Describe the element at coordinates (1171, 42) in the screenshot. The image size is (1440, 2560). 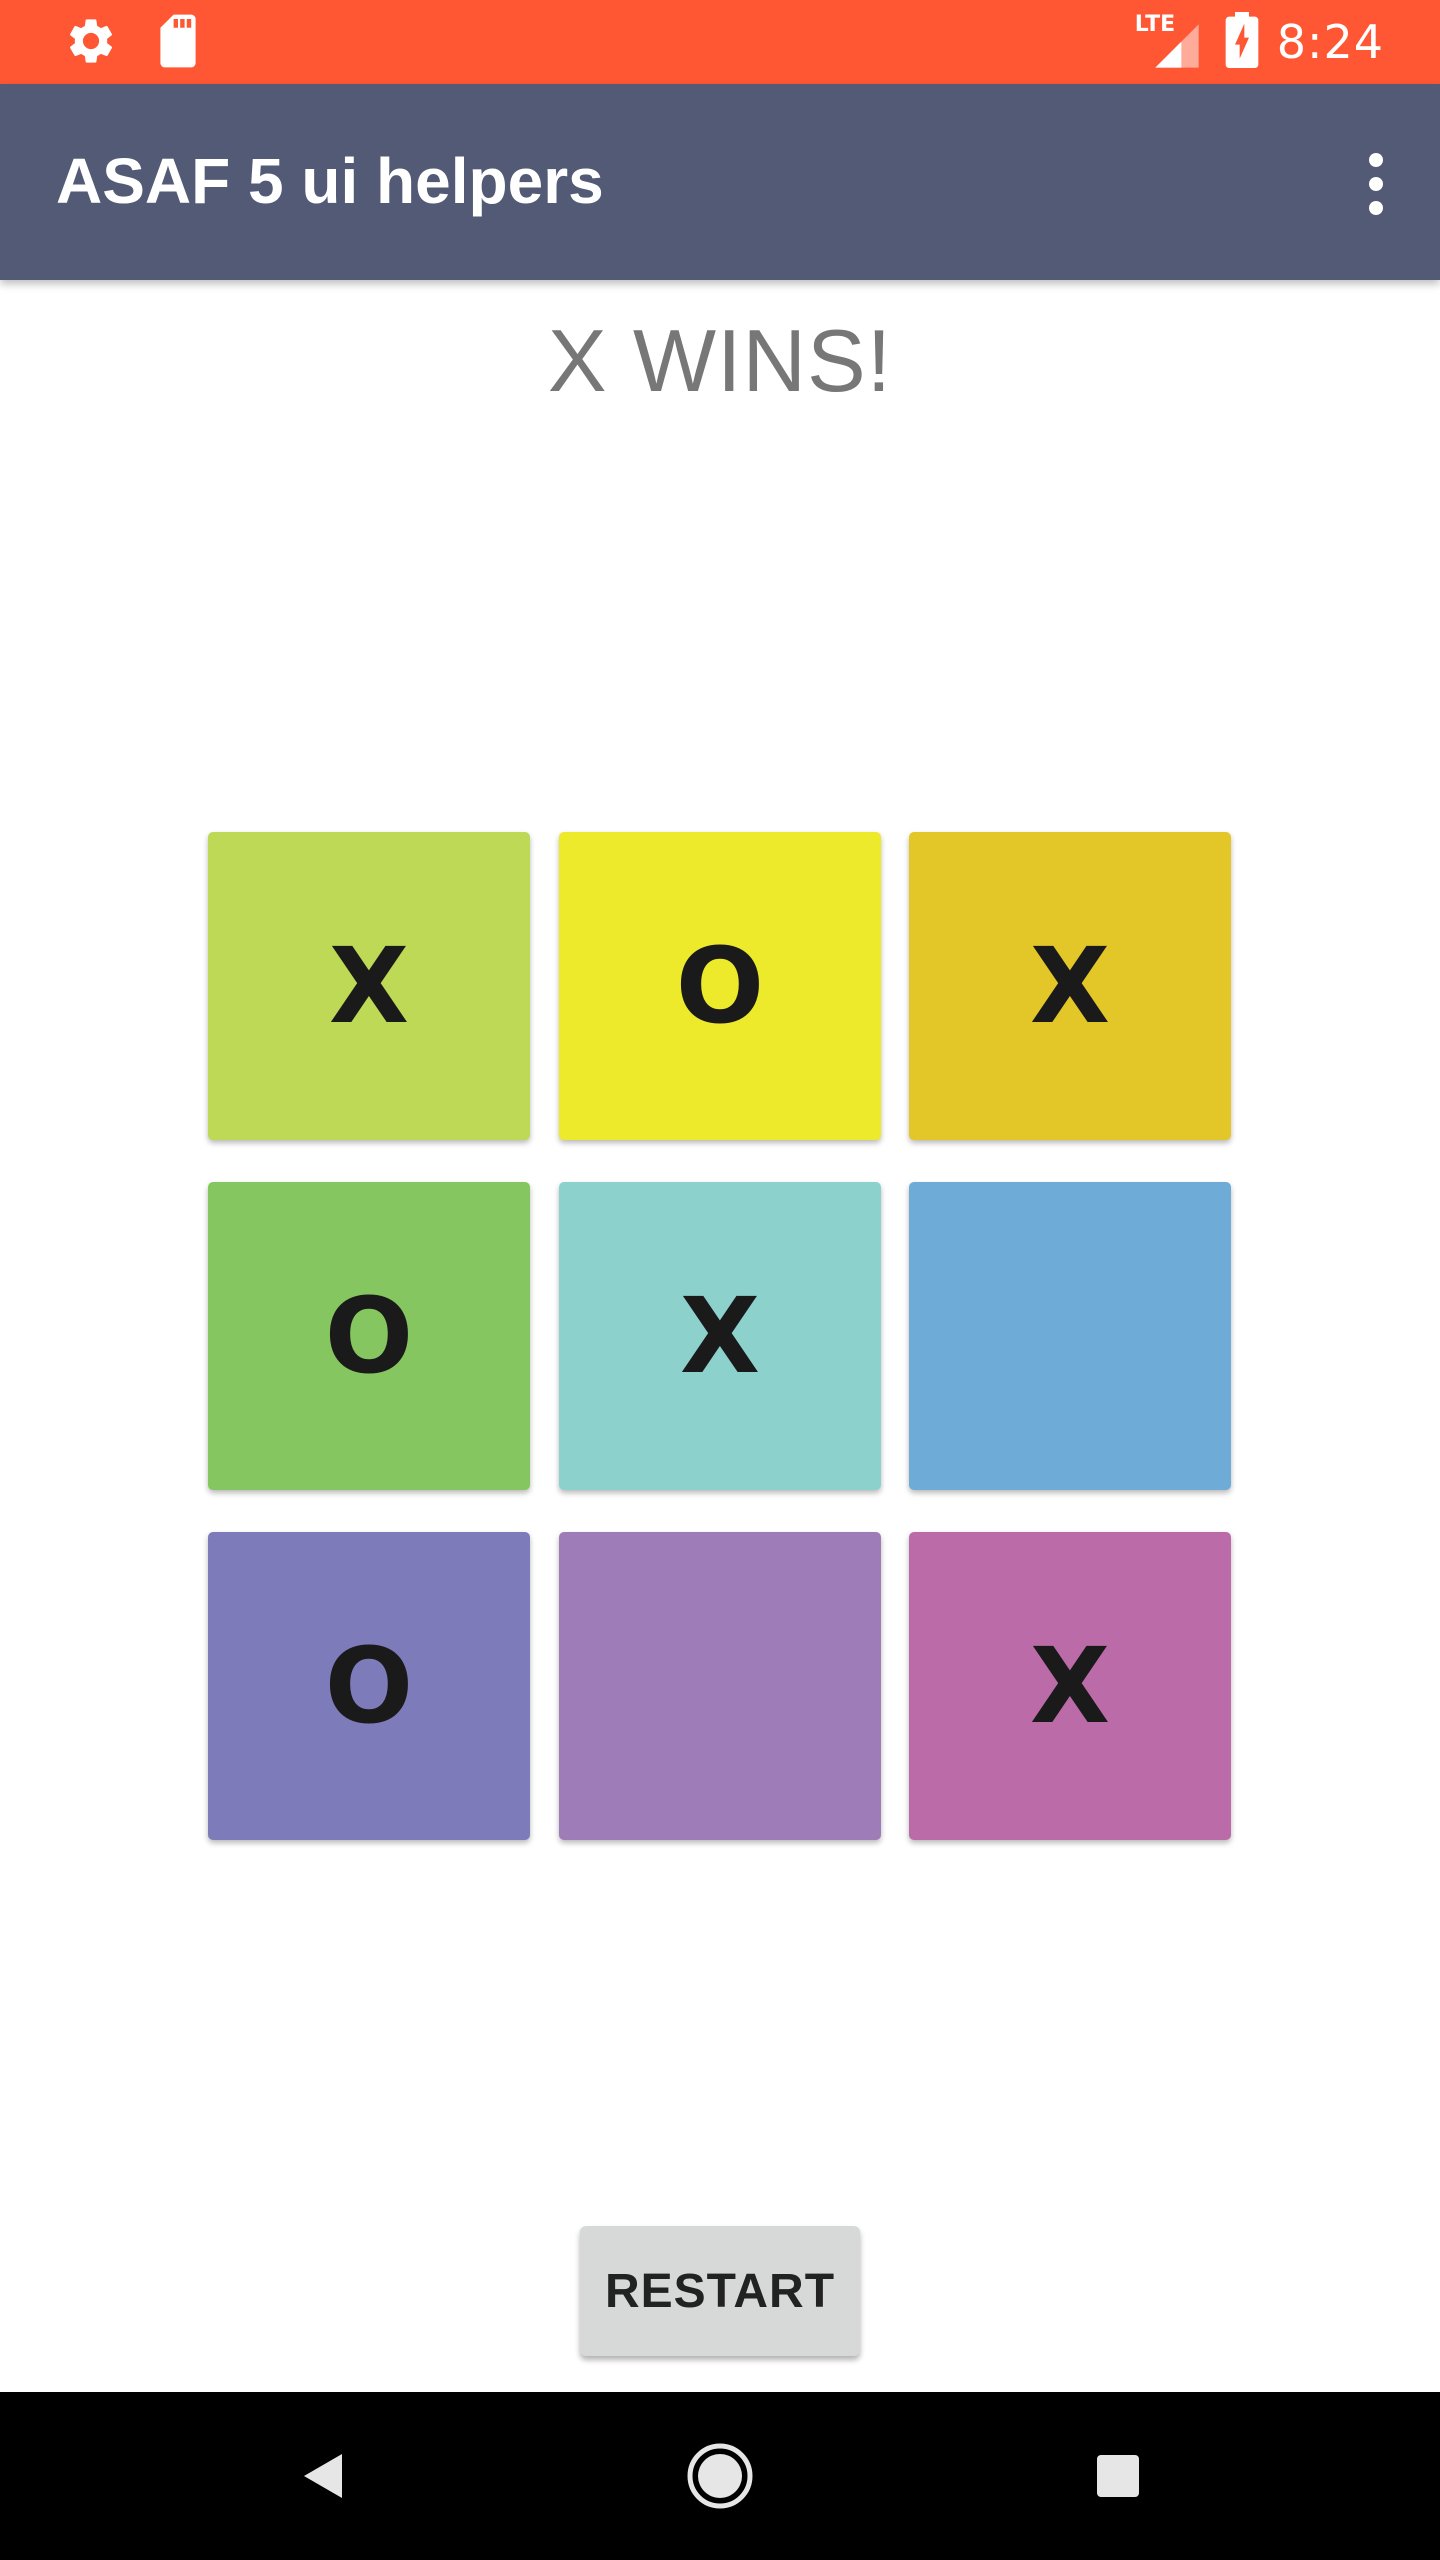
I see `signal-icon: LTE` at that location.